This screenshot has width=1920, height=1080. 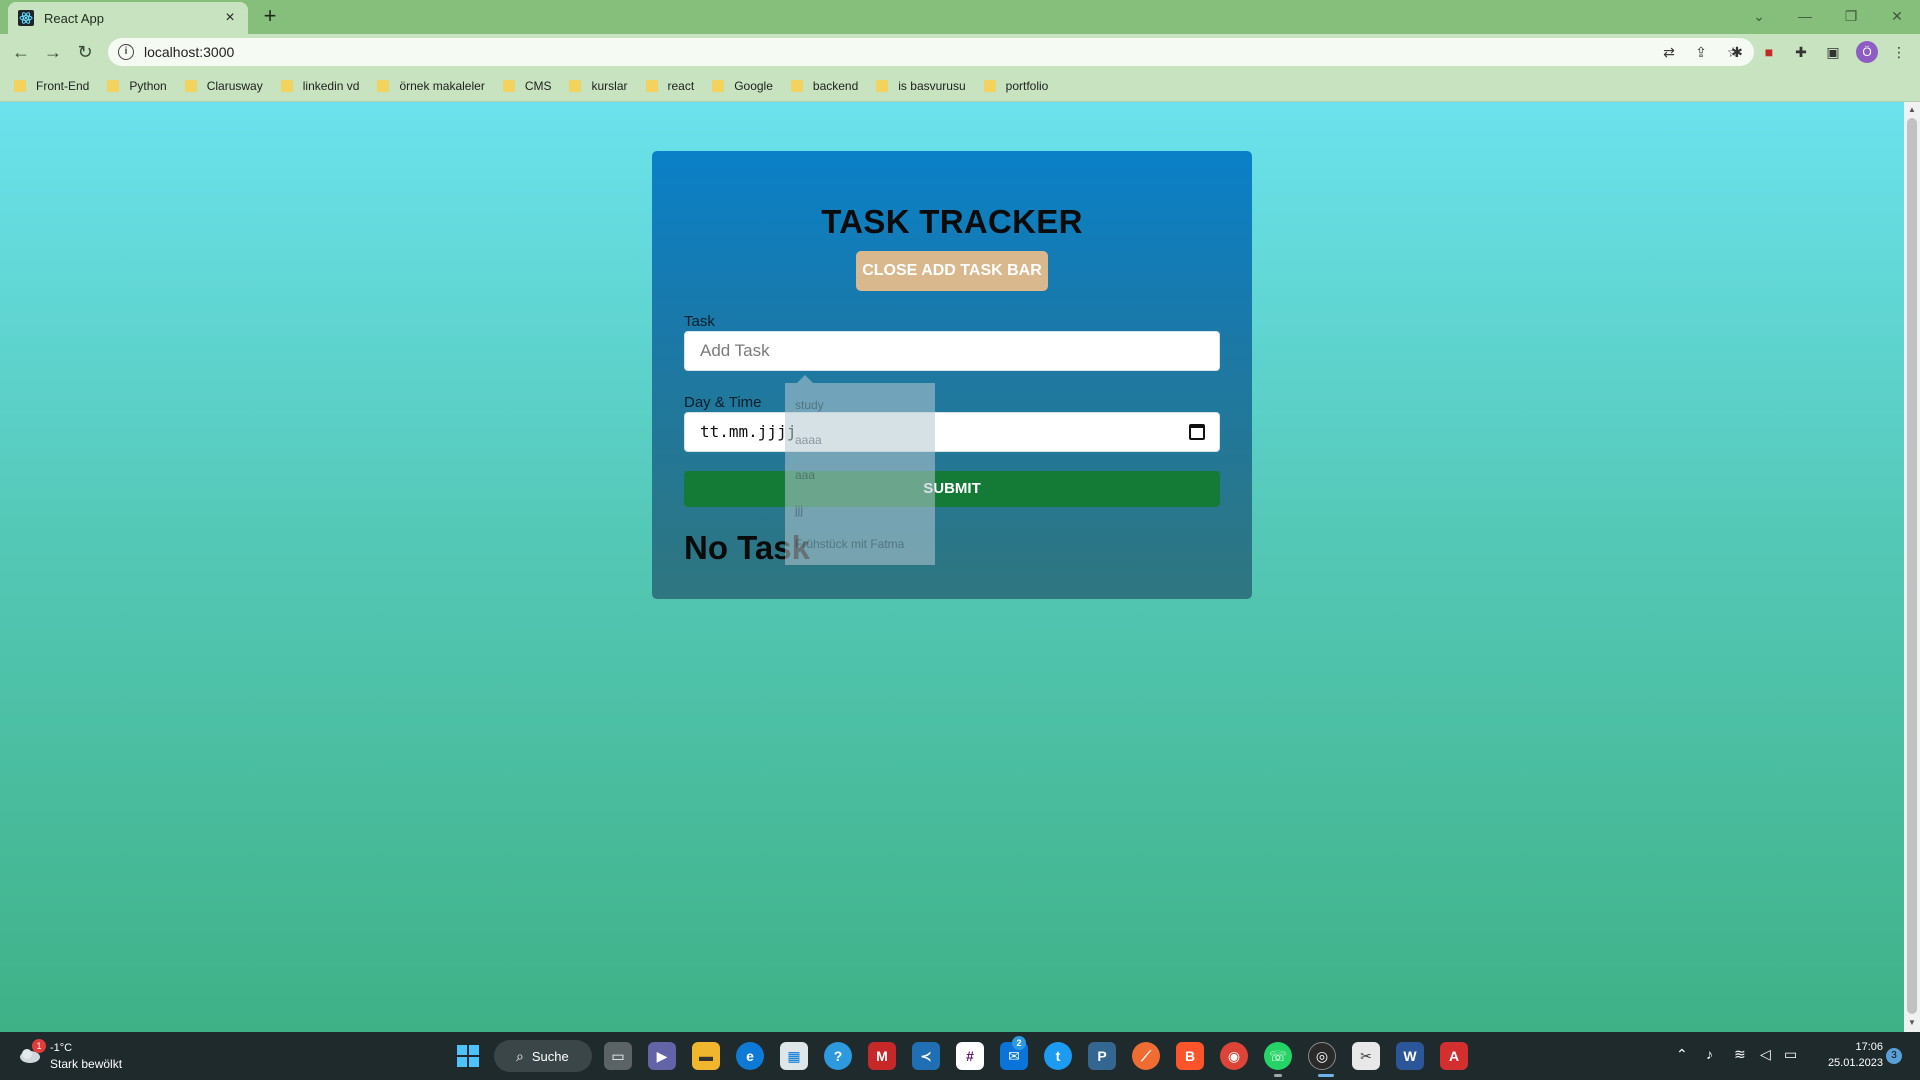 What do you see at coordinates (468, 1056) in the screenshot?
I see `windows-start-icon` at bounding box center [468, 1056].